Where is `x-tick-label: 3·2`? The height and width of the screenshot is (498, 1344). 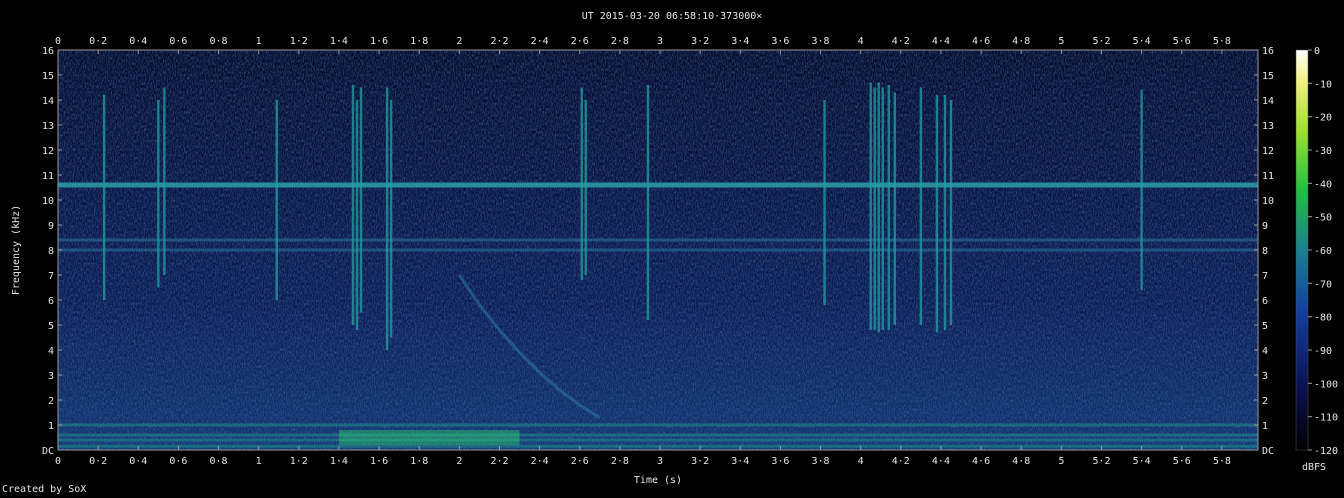
x-tick-label: 3·2 is located at coordinates (700, 41).